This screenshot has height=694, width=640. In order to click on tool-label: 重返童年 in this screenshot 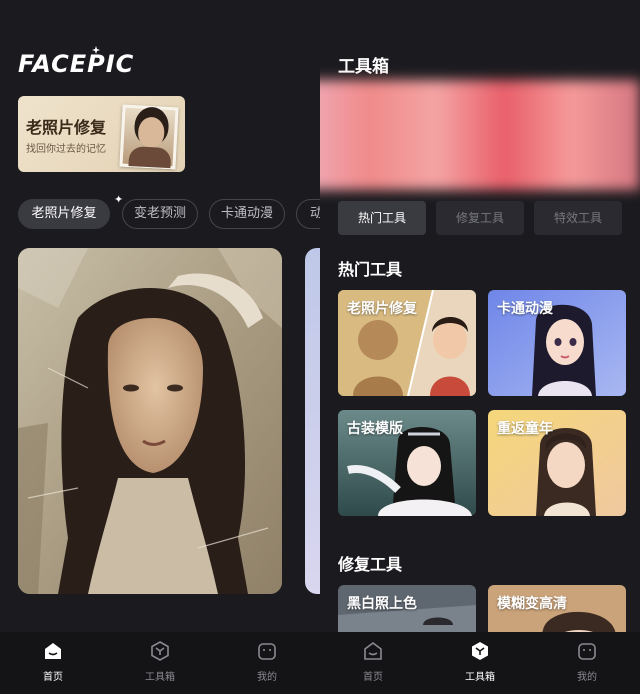, I will do `click(525, 429)`.